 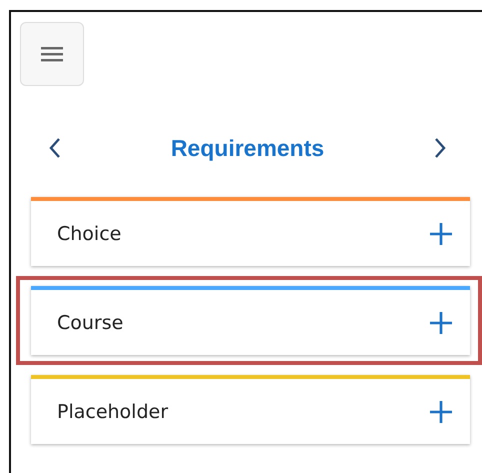 What do you see at coordinates (440, 148) in the screenshot?
I see `chevron-right-icon` at bounding box center [440, 148].